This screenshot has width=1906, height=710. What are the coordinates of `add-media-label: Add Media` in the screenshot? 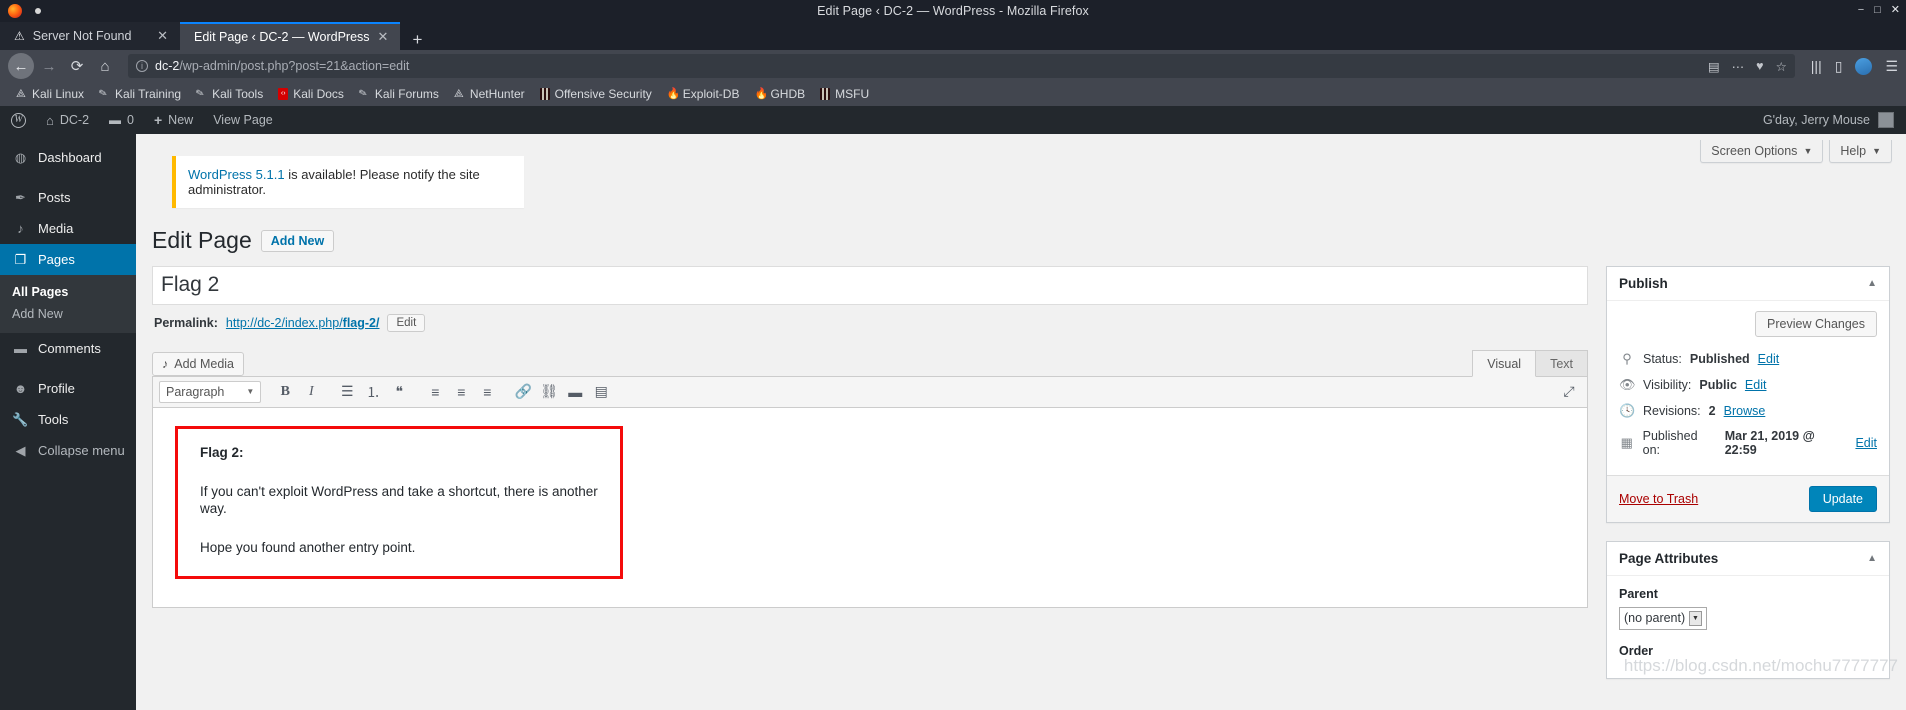 It's located at (204, 363).